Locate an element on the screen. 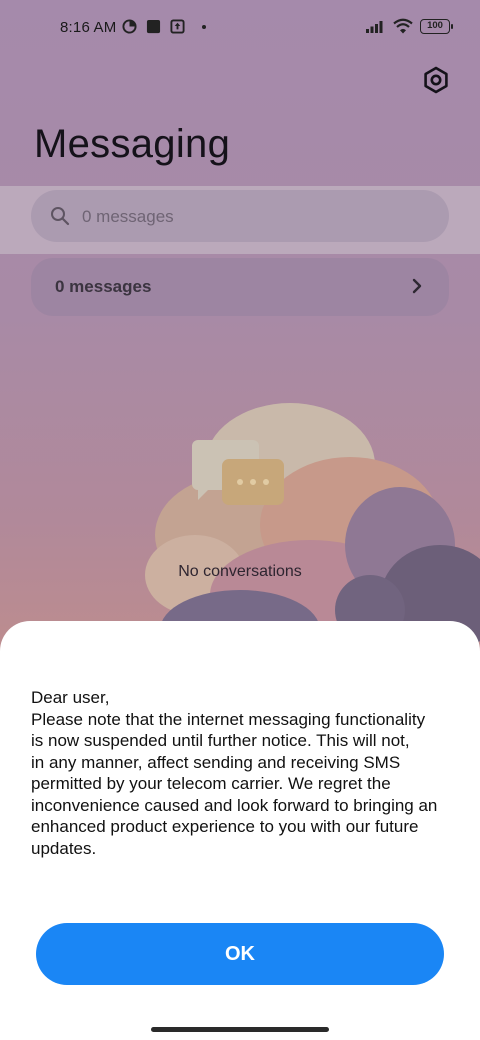 The width and height of the screenshot is (480, 1040). battery-icon: 100 is located at coordinates (436, 26).